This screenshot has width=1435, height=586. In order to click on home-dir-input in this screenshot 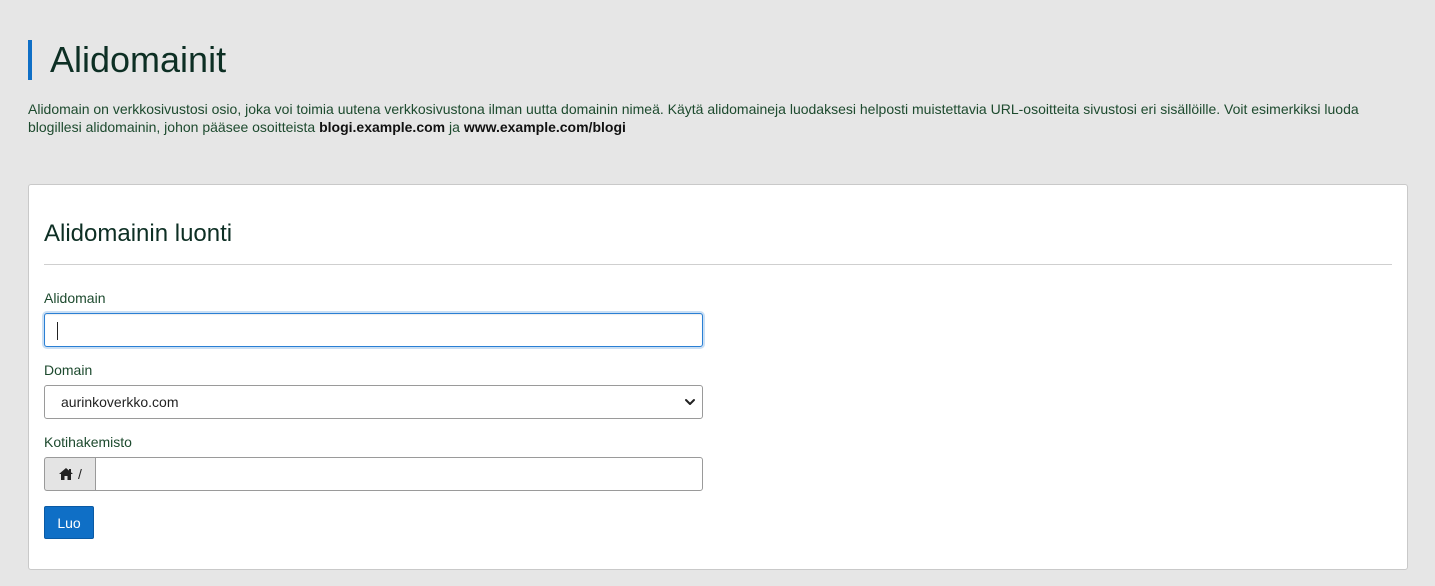, I will do `click(399, 474)`.